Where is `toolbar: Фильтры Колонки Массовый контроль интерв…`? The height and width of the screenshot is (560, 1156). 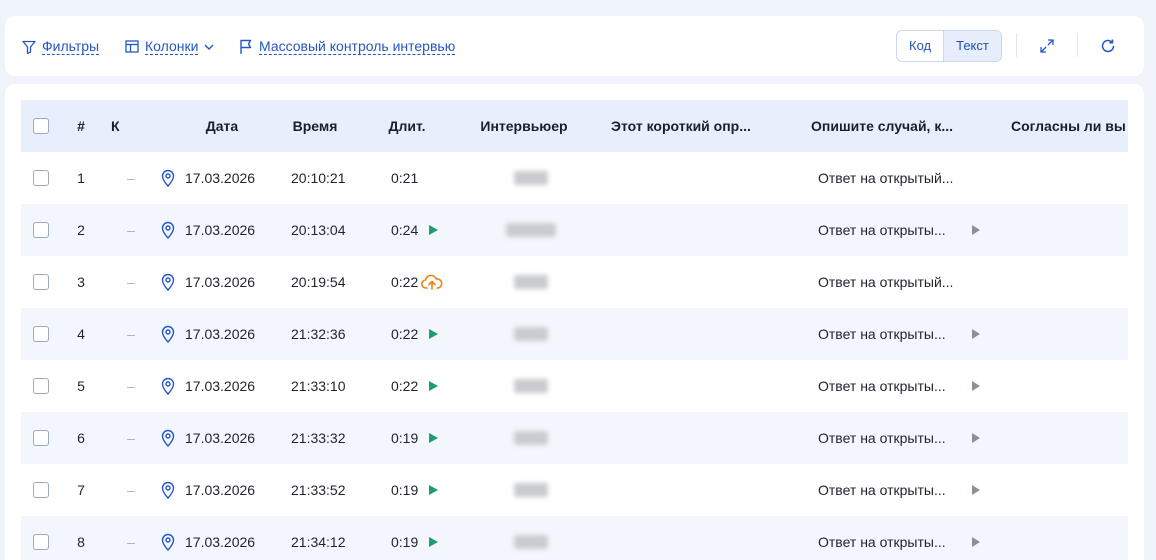 toolbar: Фильтры Колонки Массовый контроль интерв… is located at coordinates (574, 46).